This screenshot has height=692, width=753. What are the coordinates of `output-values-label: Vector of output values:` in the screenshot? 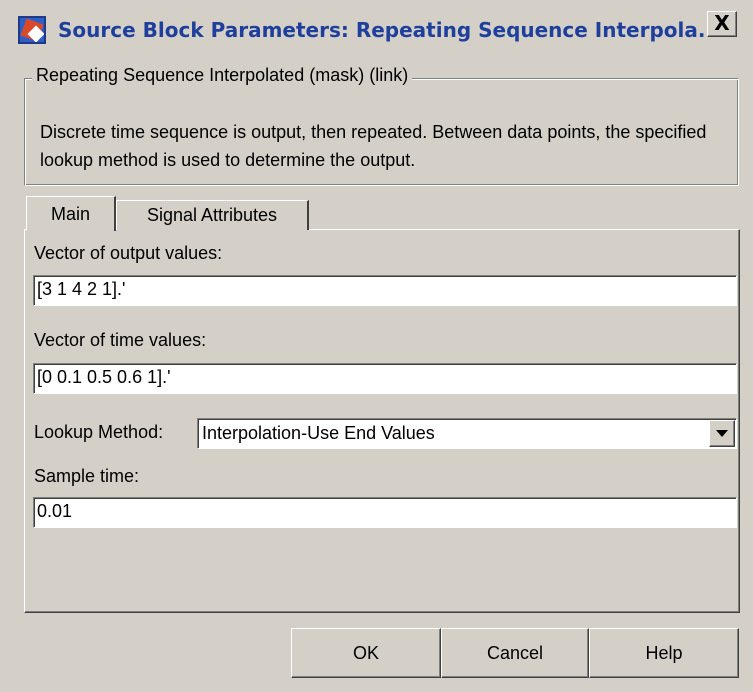 It's located at (128, 253).